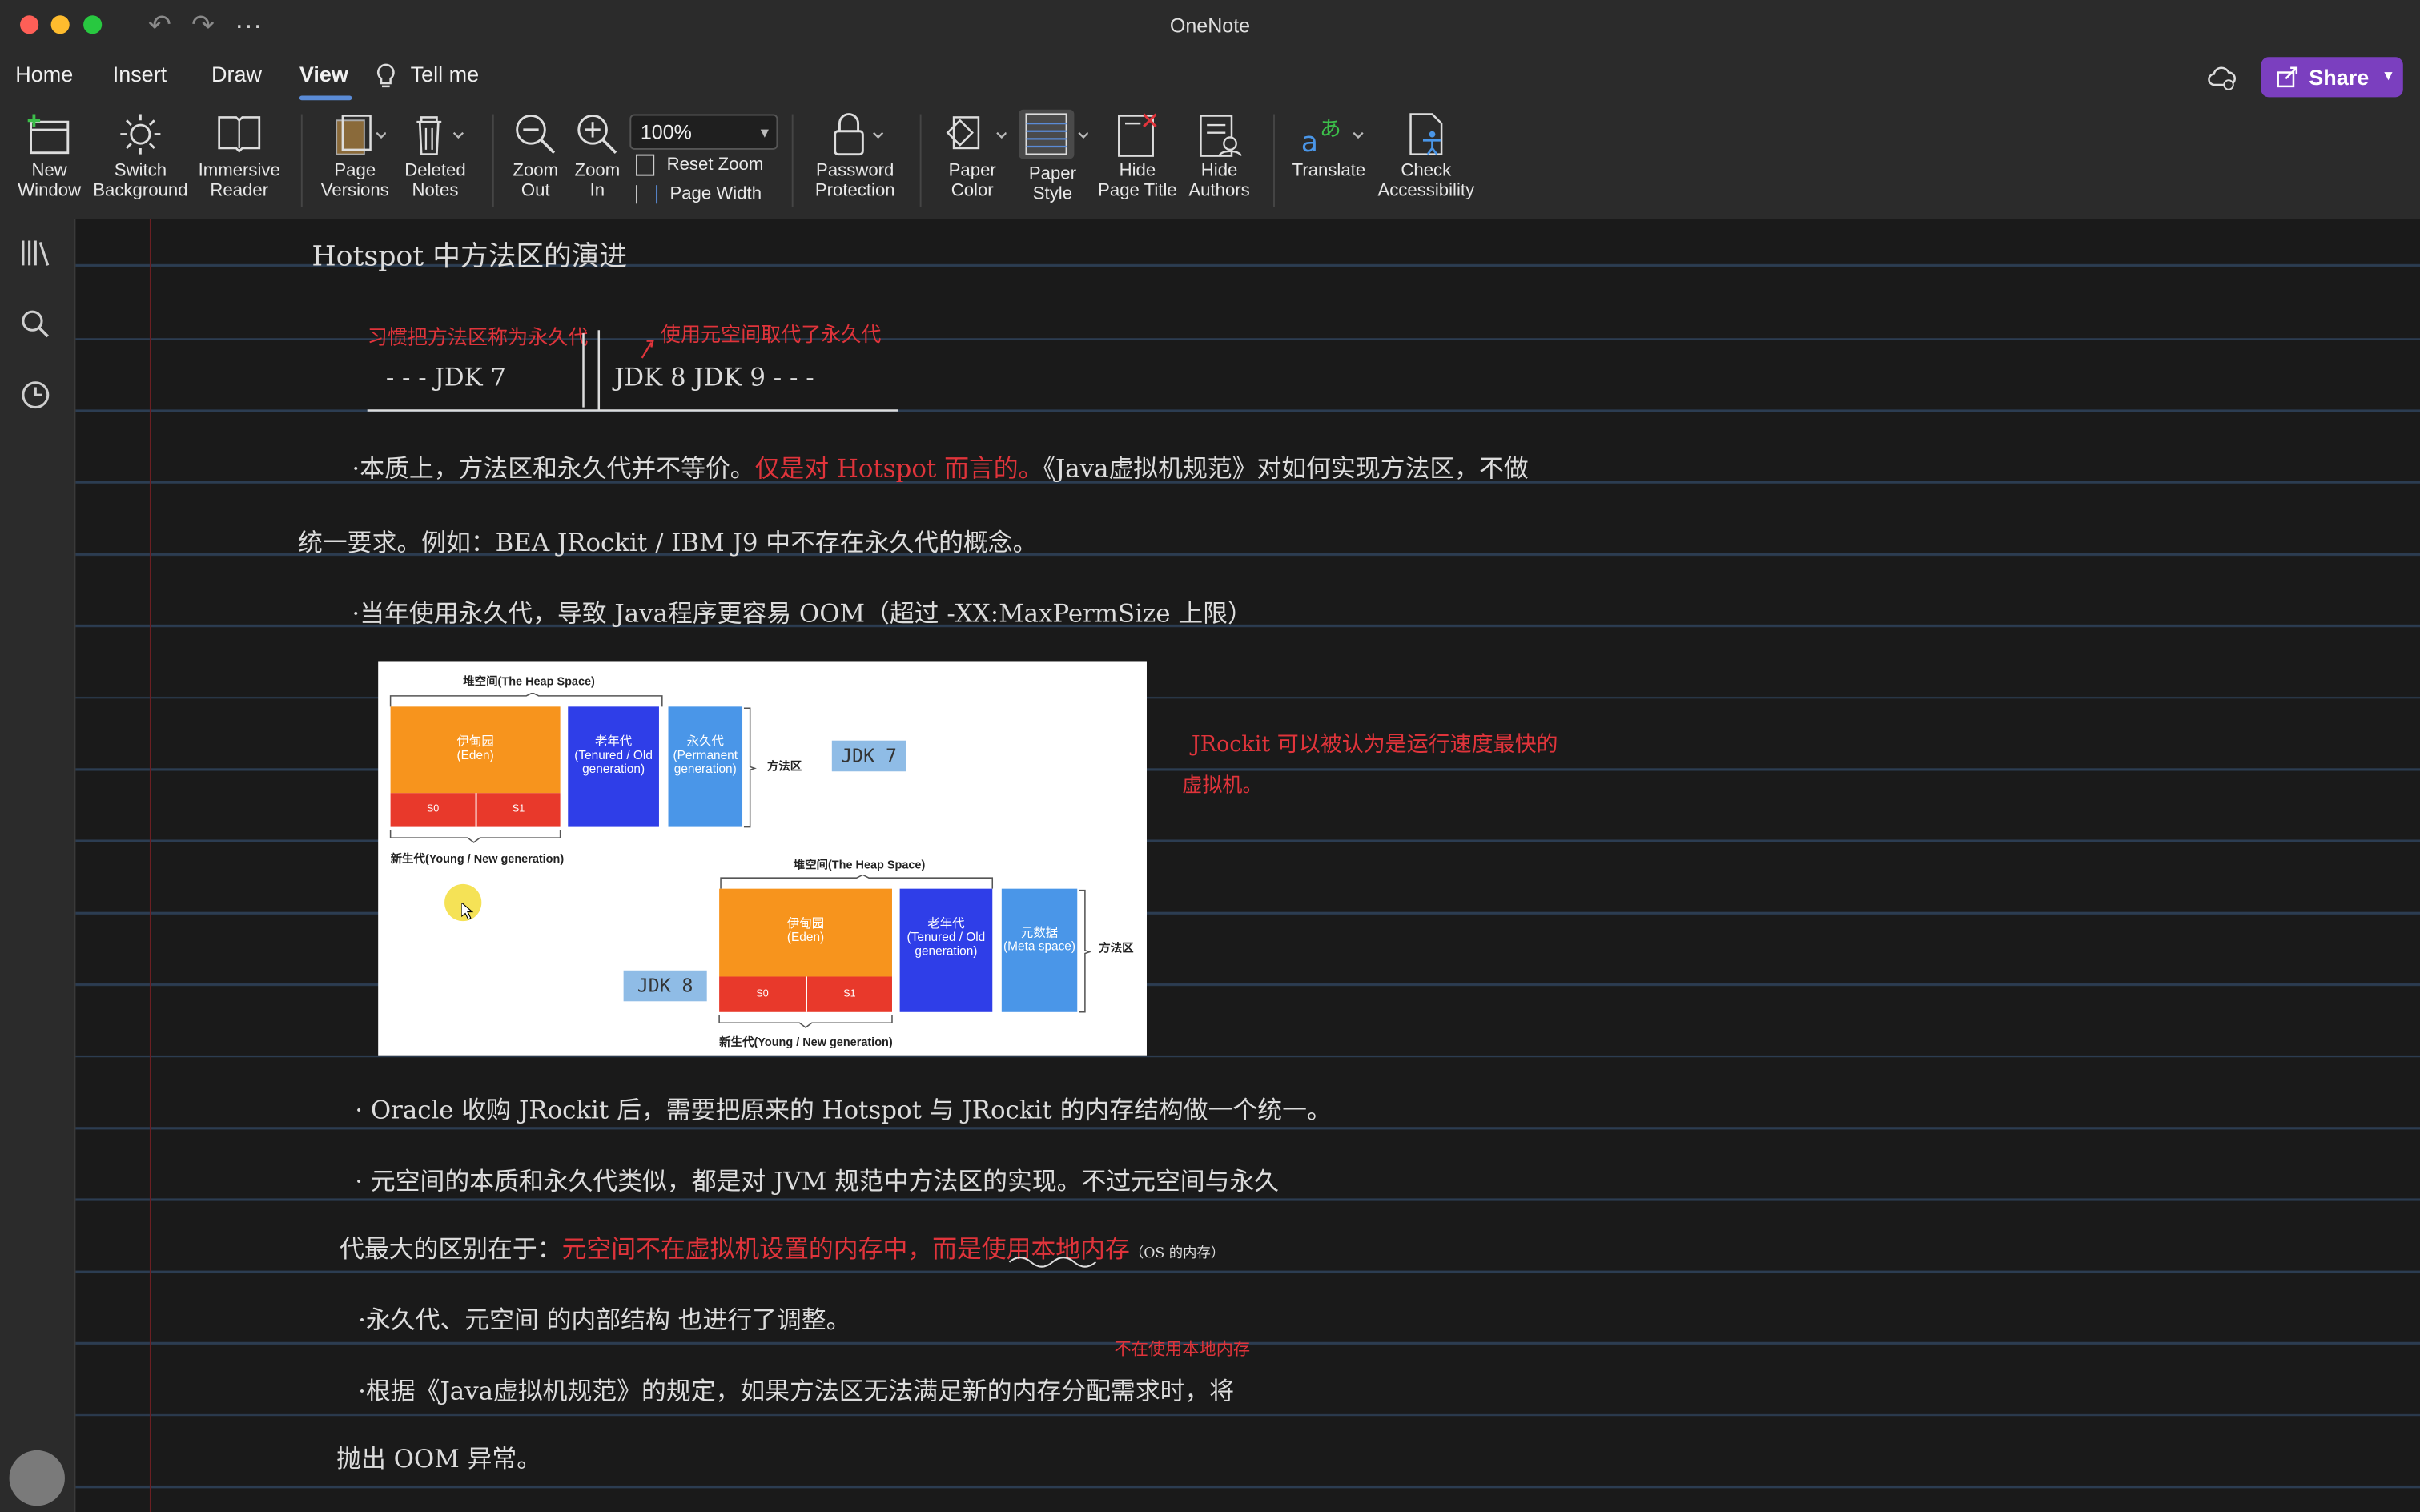 Image resolution: width=2420 pixels, height=1512 pixels. I want to click on check-accessibility-label: Check Accessibility, so click(1426, 181).